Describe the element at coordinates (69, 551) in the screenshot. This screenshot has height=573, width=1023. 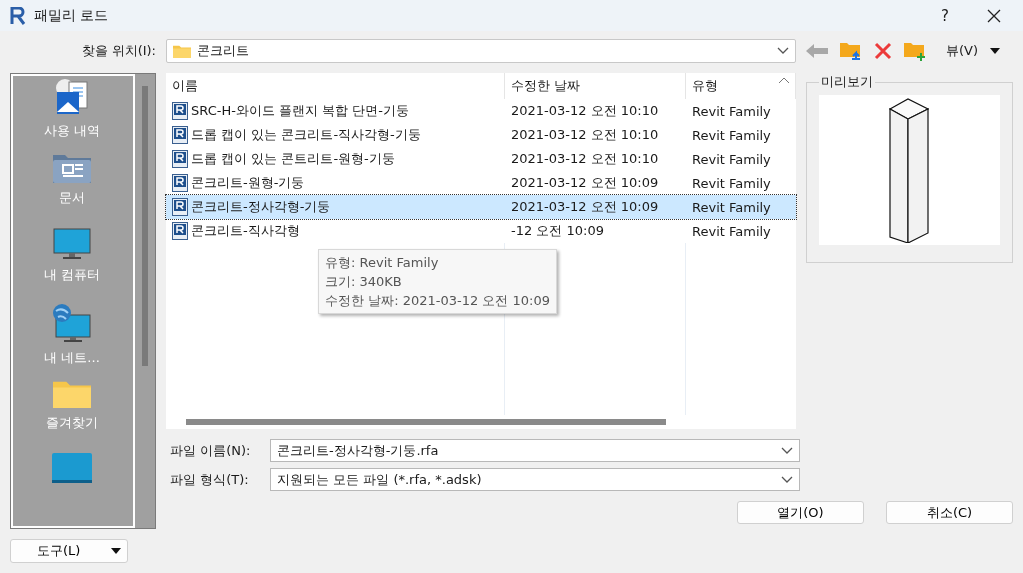
I see `tools-button: 도구(L)` at that location.